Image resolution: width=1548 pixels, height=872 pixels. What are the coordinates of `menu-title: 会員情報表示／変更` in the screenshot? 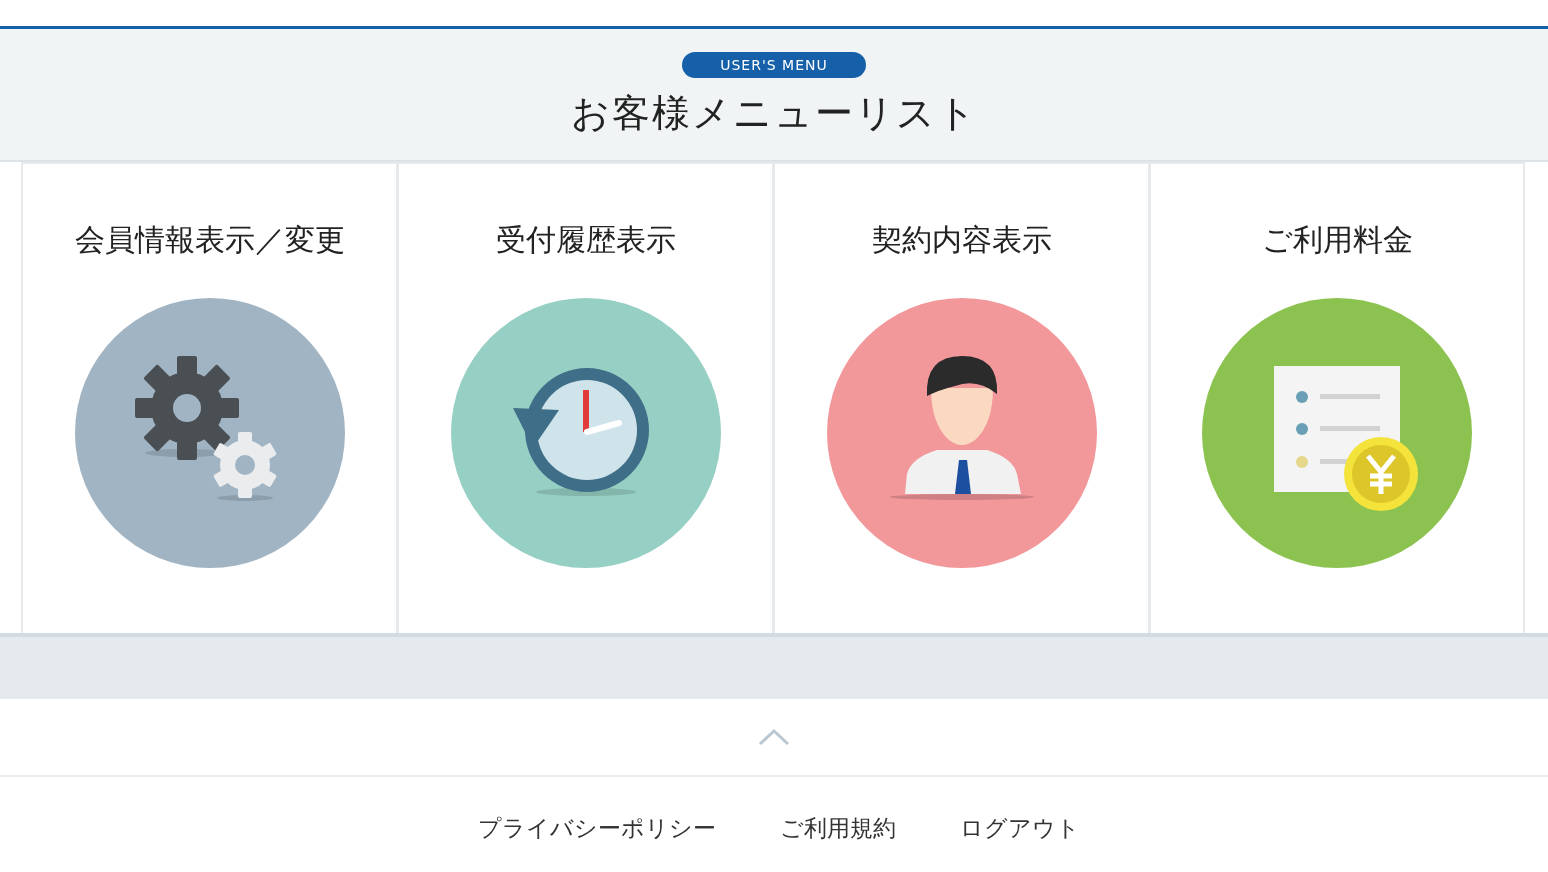 It's located at (209, 240).